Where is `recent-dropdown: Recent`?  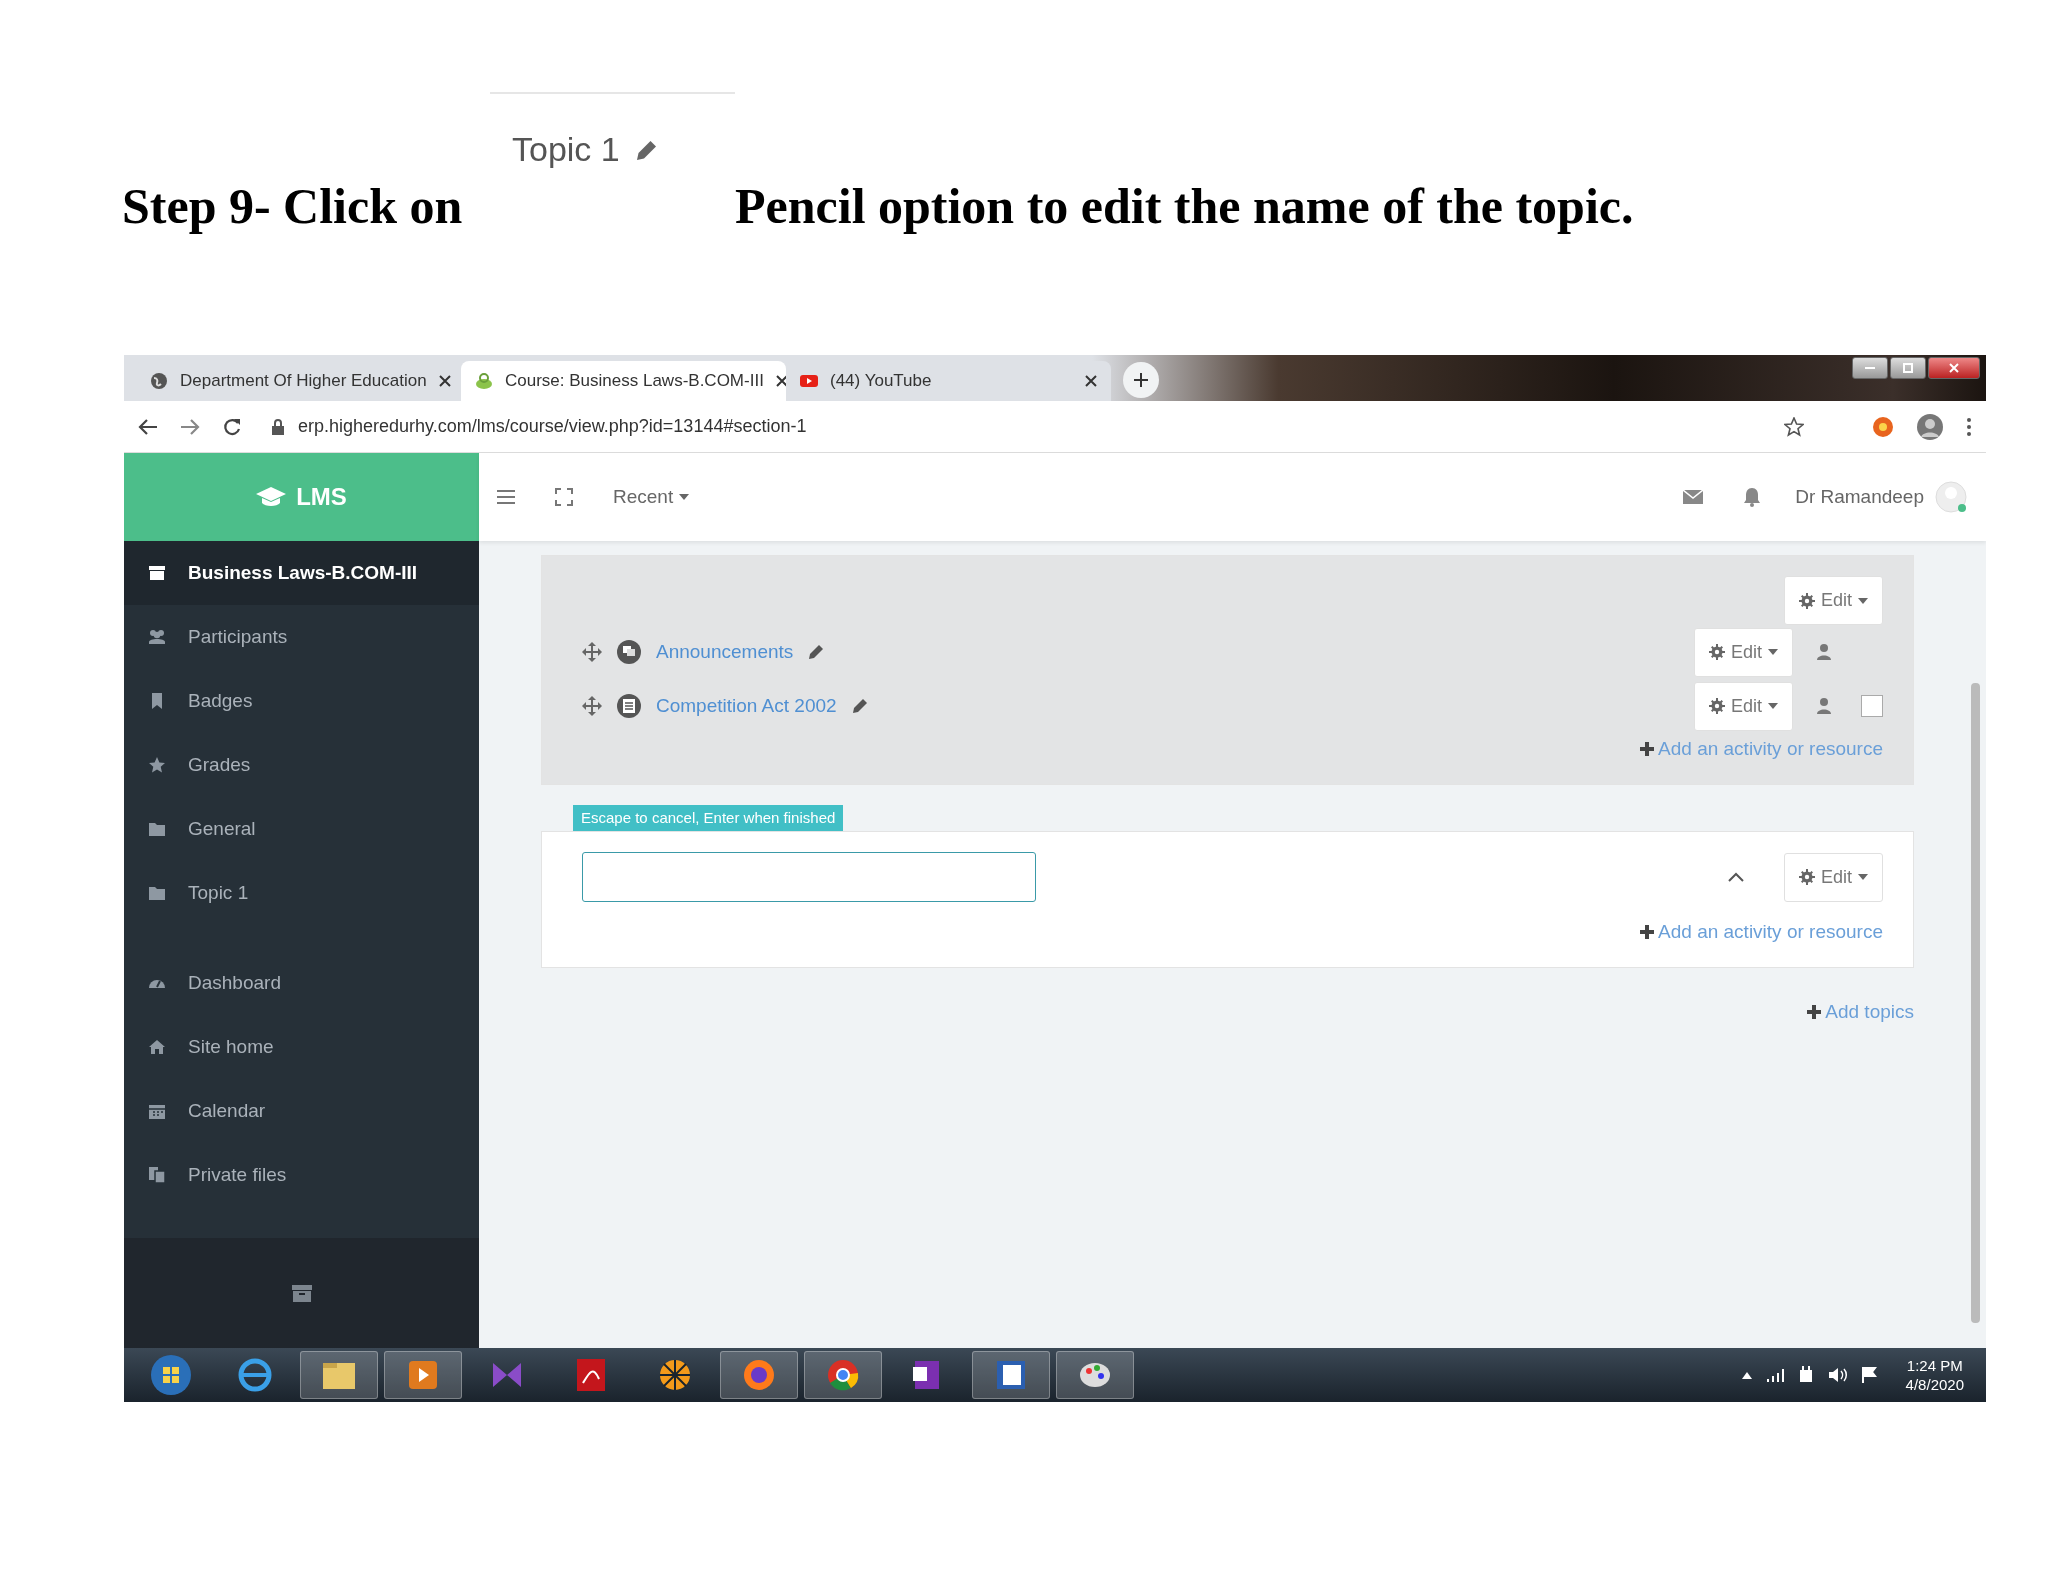 recent-dropdown: Recent is located at coordinates (651, 497).